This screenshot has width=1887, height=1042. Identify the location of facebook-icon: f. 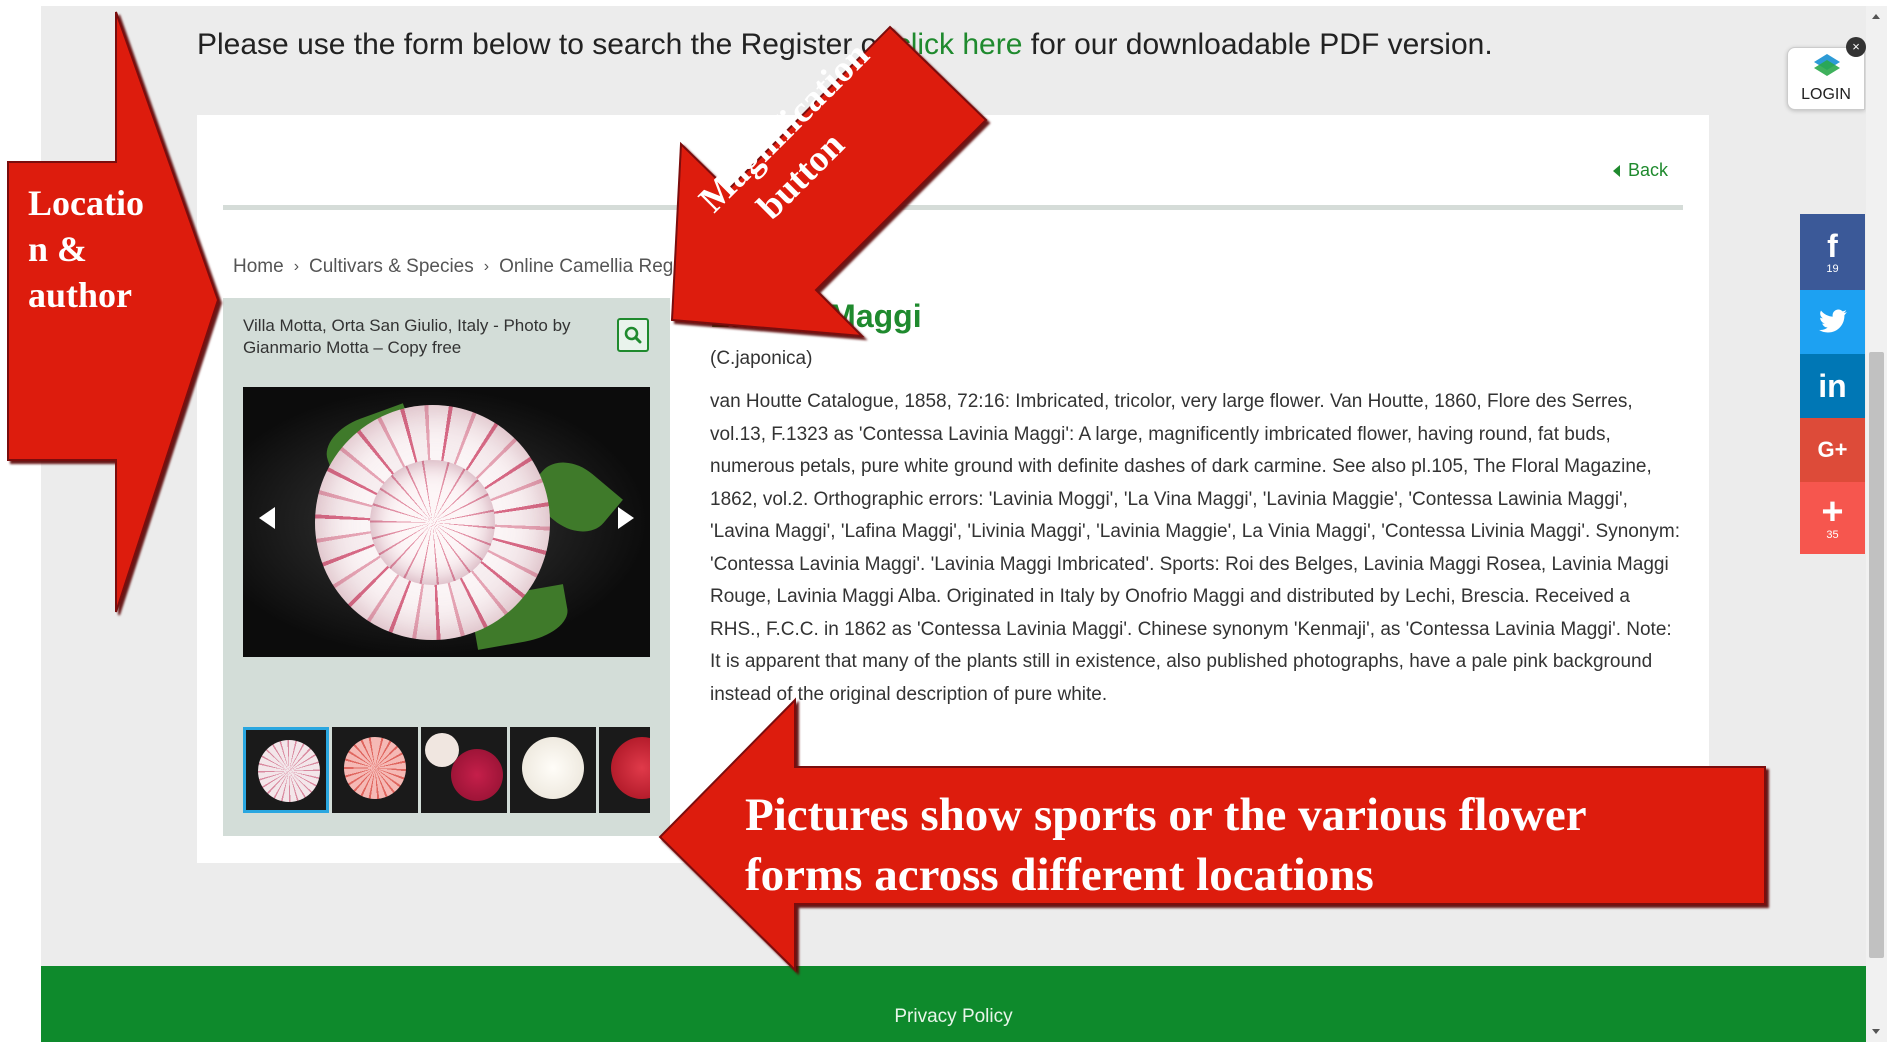
(1832, 246).